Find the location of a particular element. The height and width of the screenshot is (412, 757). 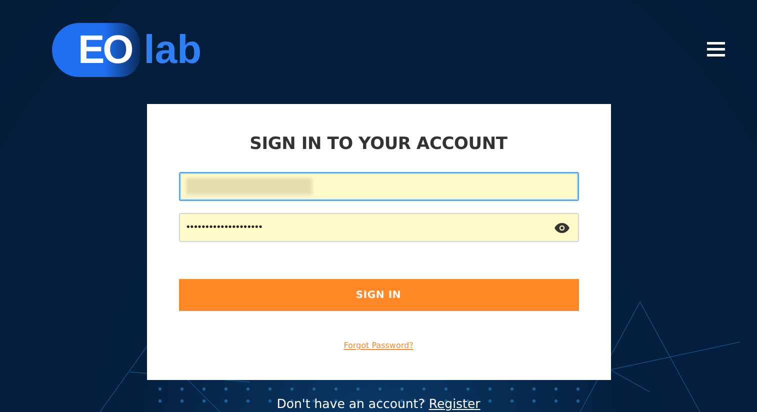

menu-icon is located at coordinates (716, 49).